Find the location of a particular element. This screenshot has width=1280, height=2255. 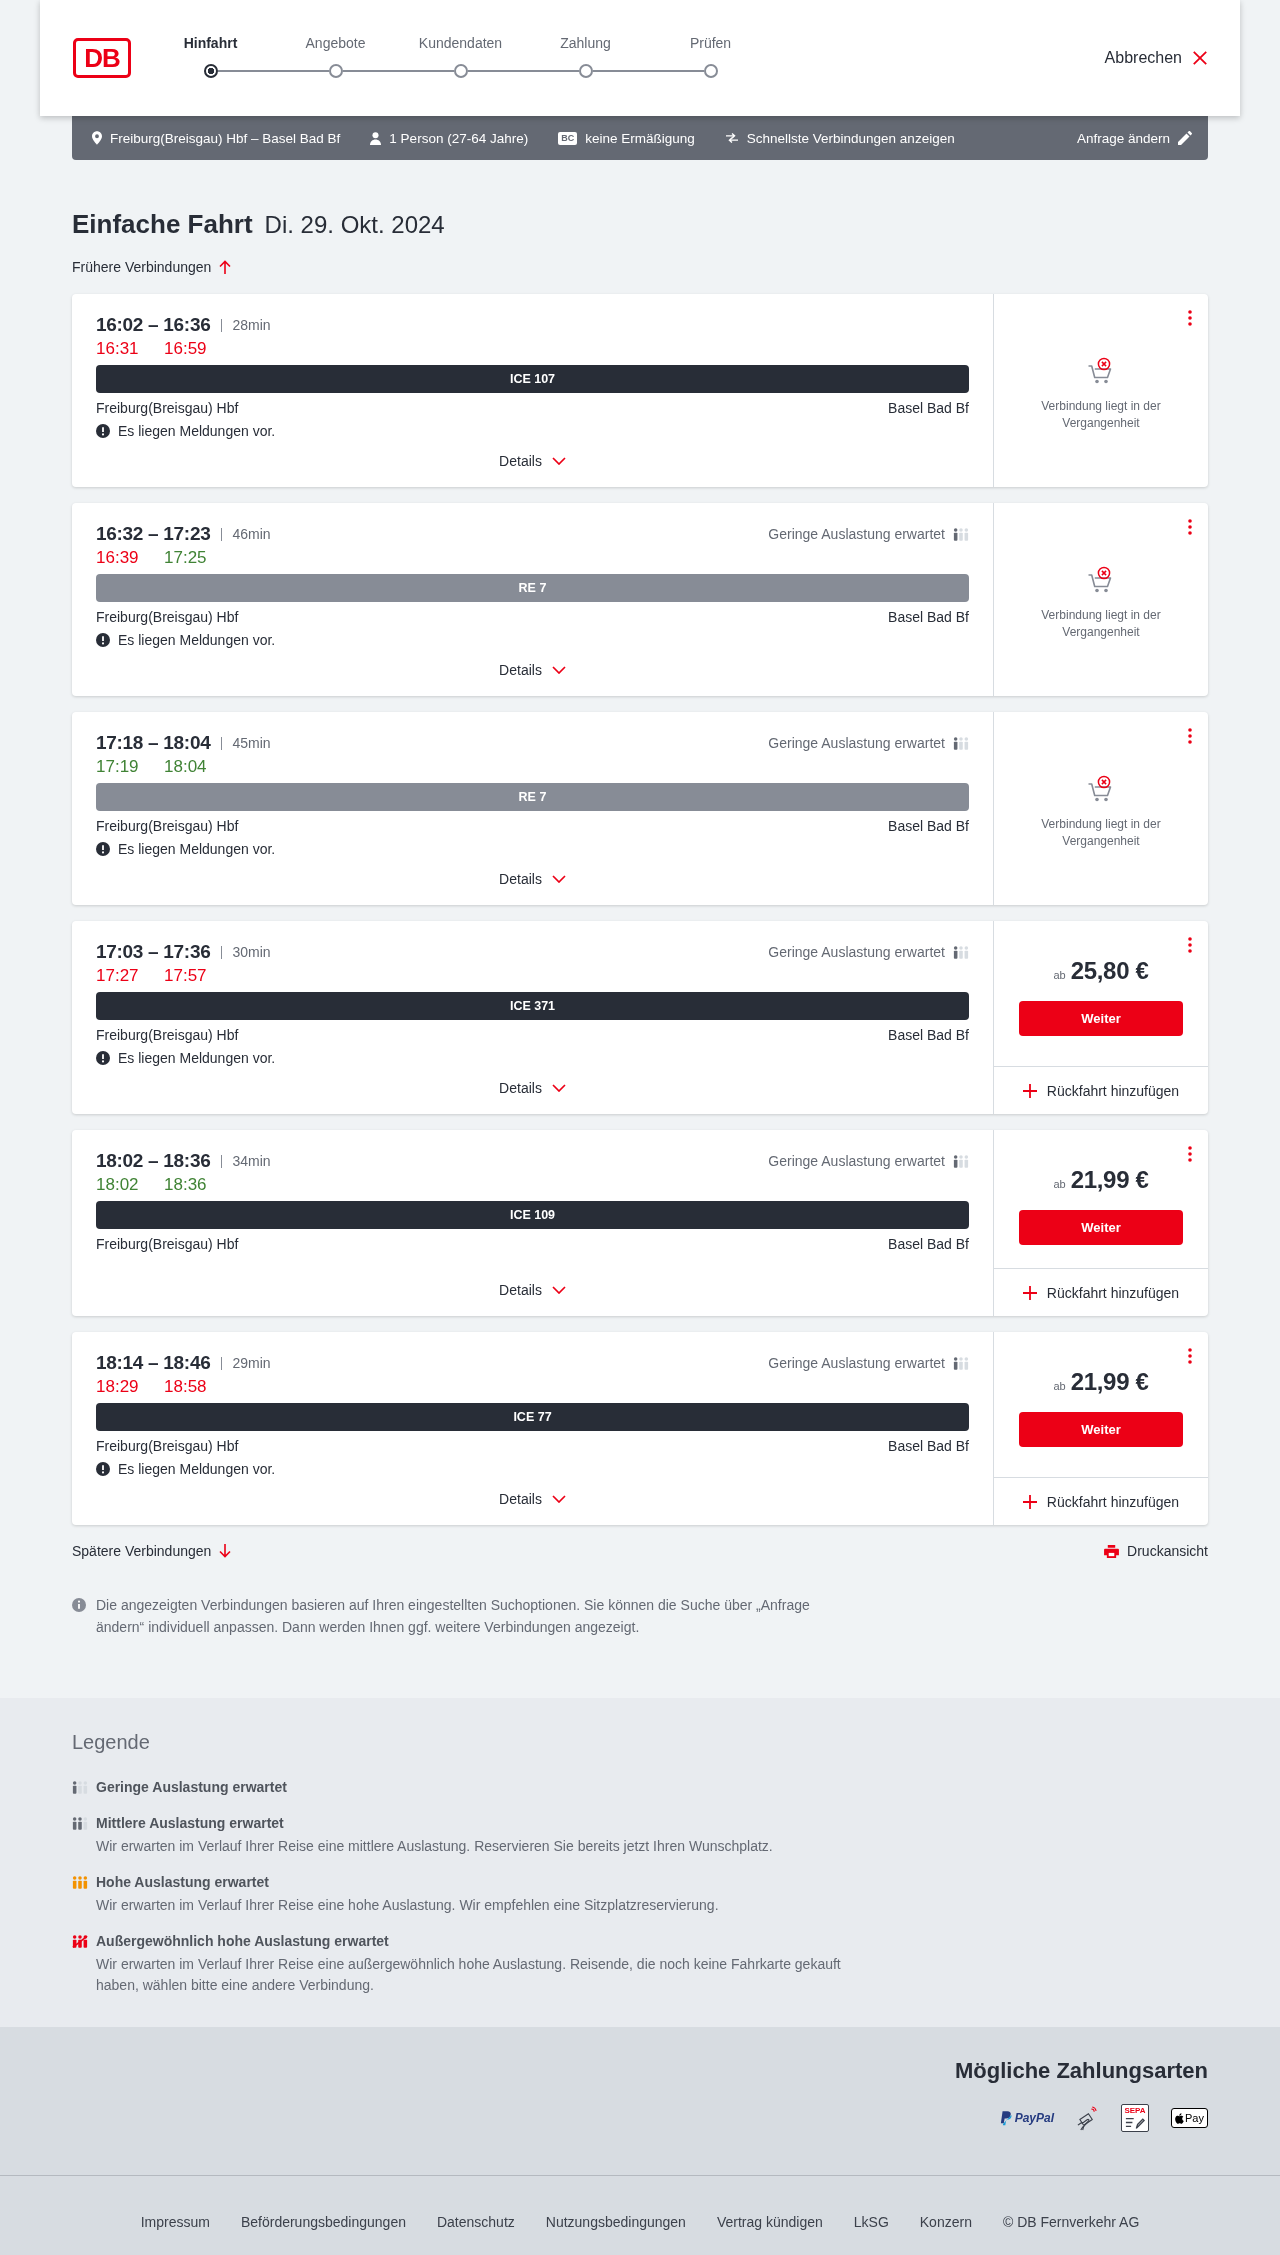

summary-text: keine Ermäßigung is located at coordinates (640, 138).